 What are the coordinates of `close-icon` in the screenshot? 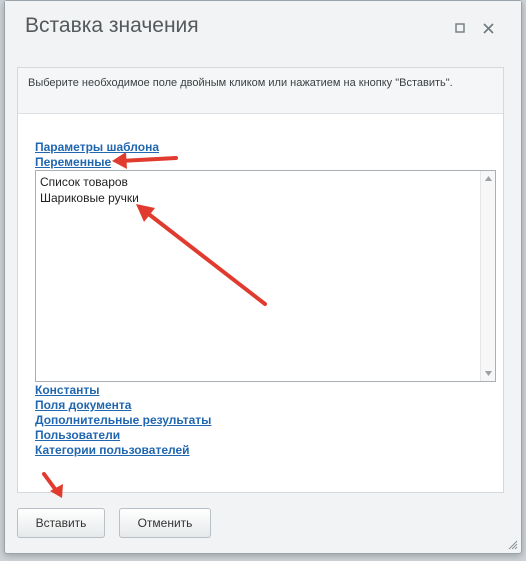 It's located at (488, 28).